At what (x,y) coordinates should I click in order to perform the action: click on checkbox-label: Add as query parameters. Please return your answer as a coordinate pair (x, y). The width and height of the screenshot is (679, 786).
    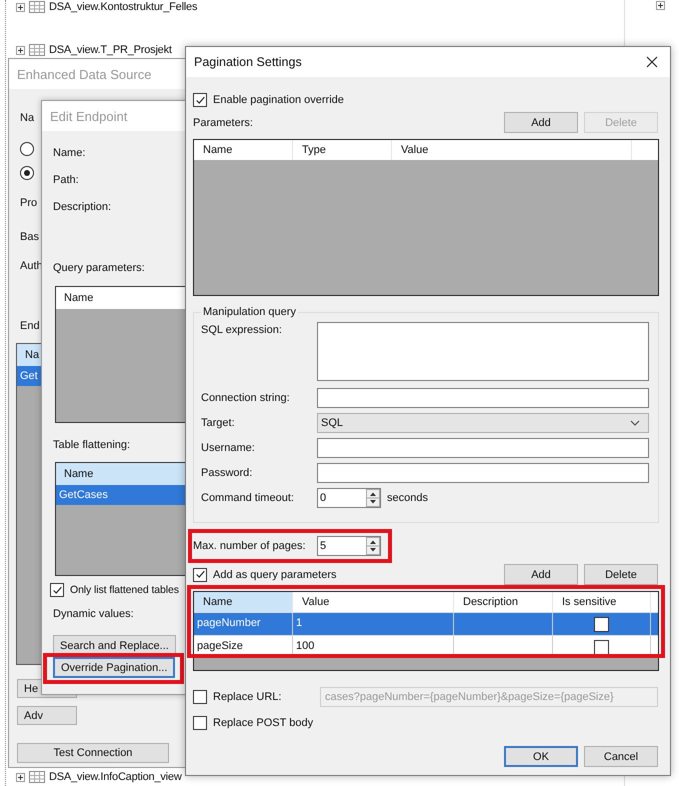
    Looking at the image, I should click on (275, 574).